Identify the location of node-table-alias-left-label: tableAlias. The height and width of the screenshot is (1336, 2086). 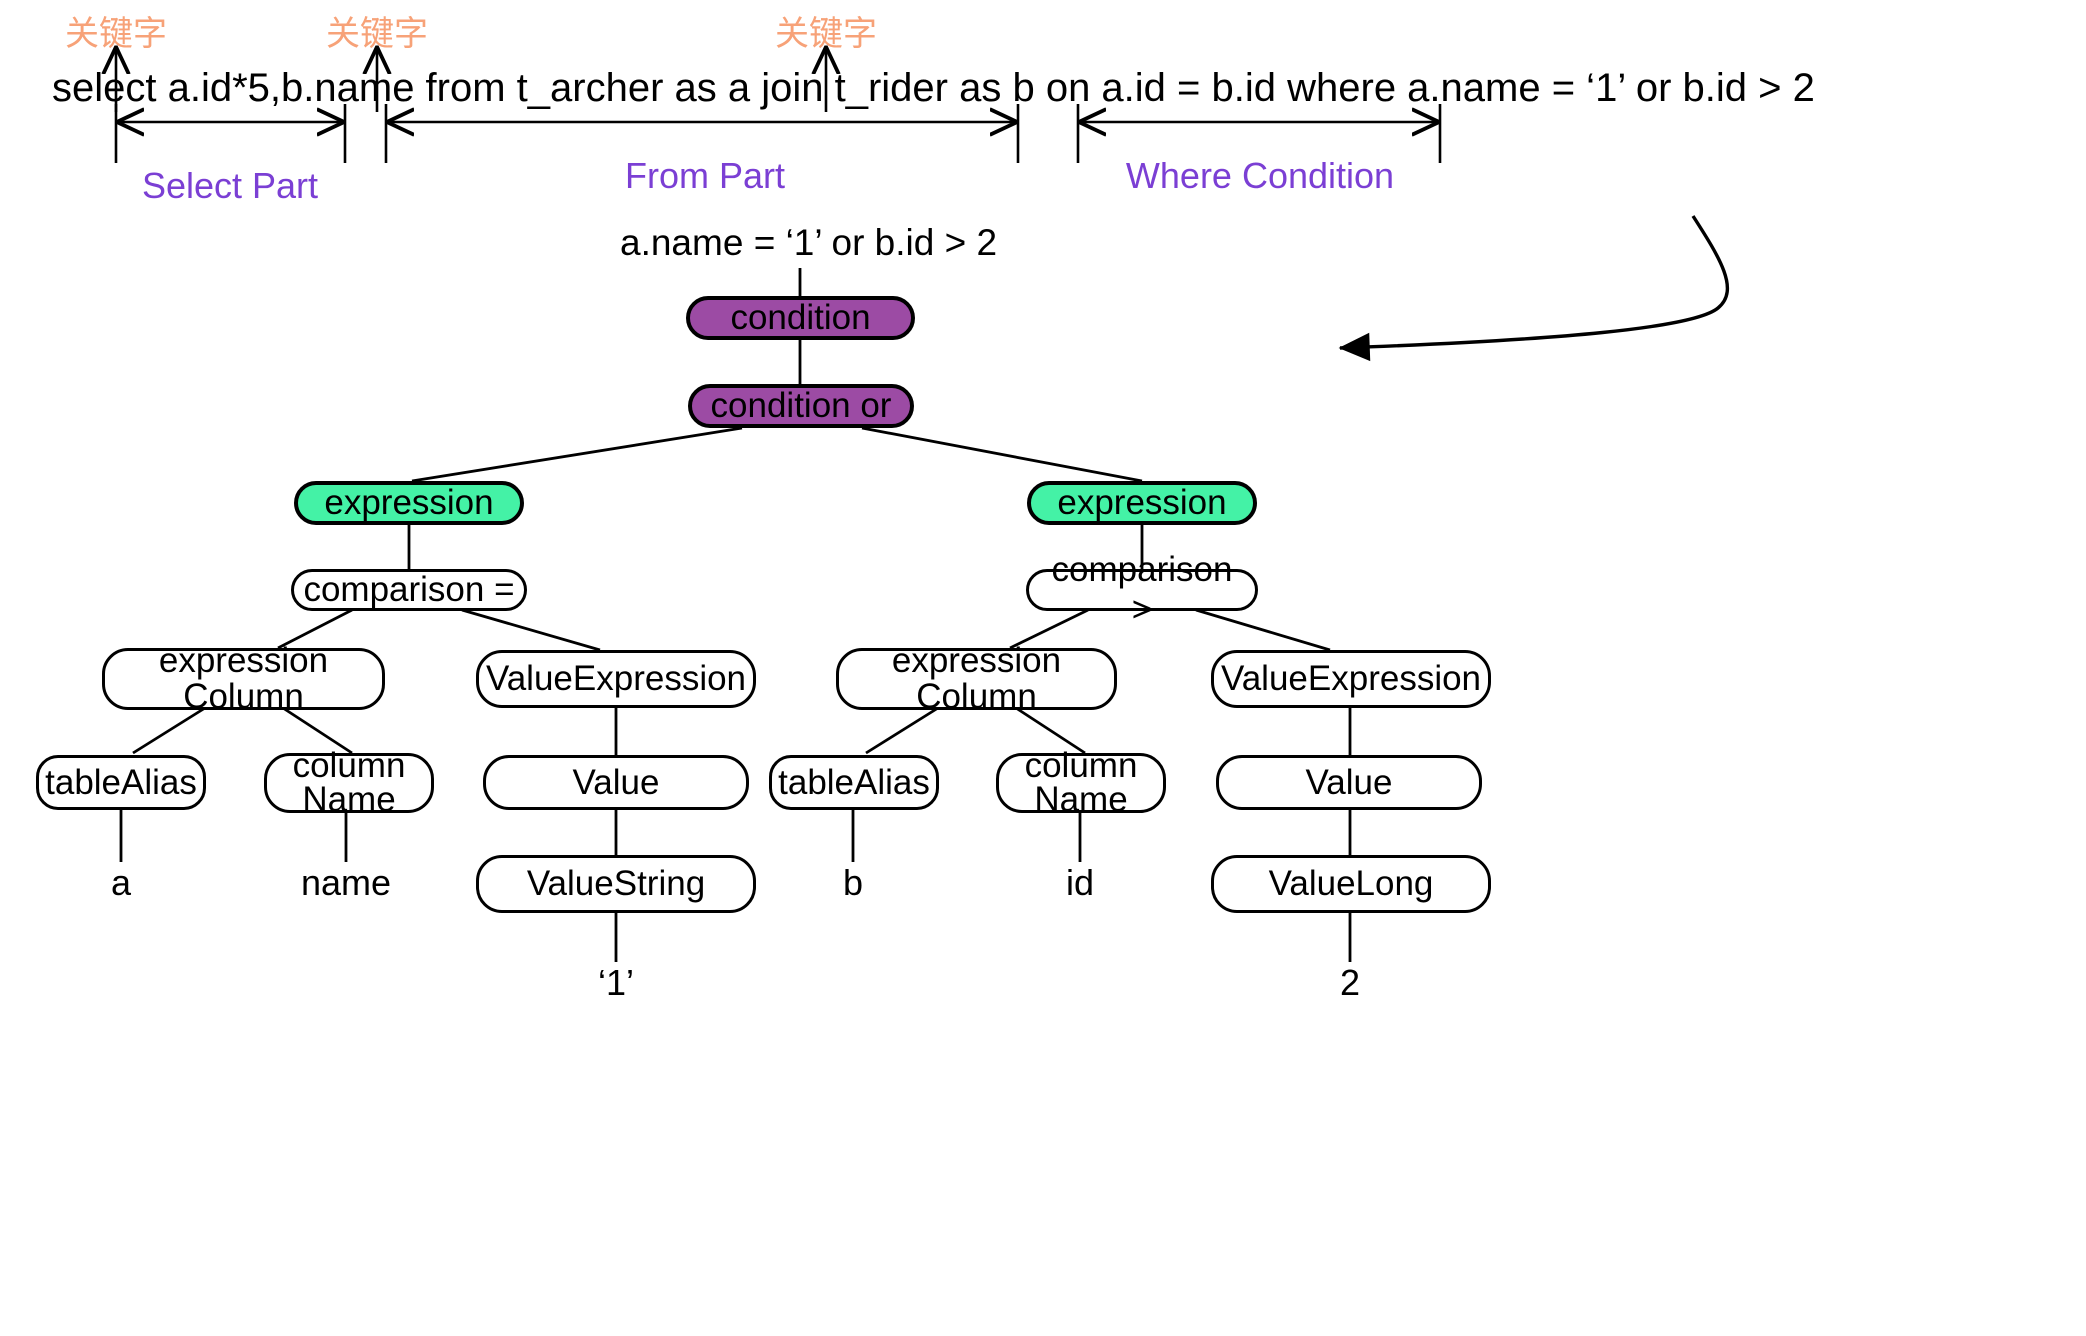
(121, 782).